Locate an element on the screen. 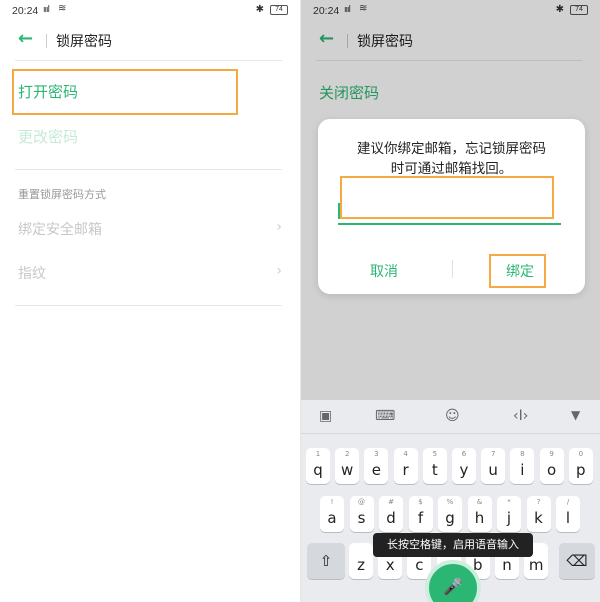  delete-key: ⌫ is located at coordinates (577, 561).